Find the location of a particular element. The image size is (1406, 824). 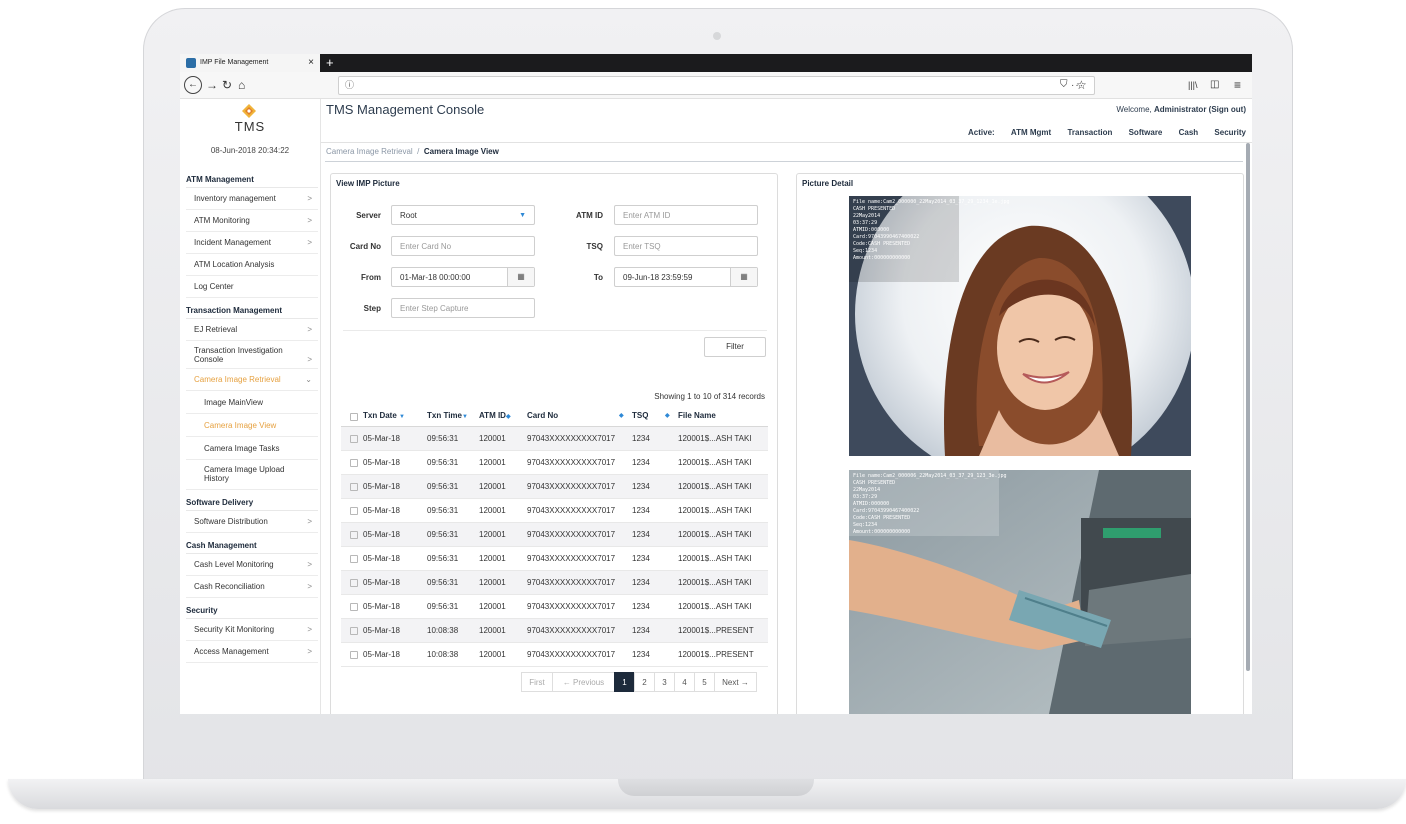

tsq-input: Enter TSQ is located at coordinates (686, 246).